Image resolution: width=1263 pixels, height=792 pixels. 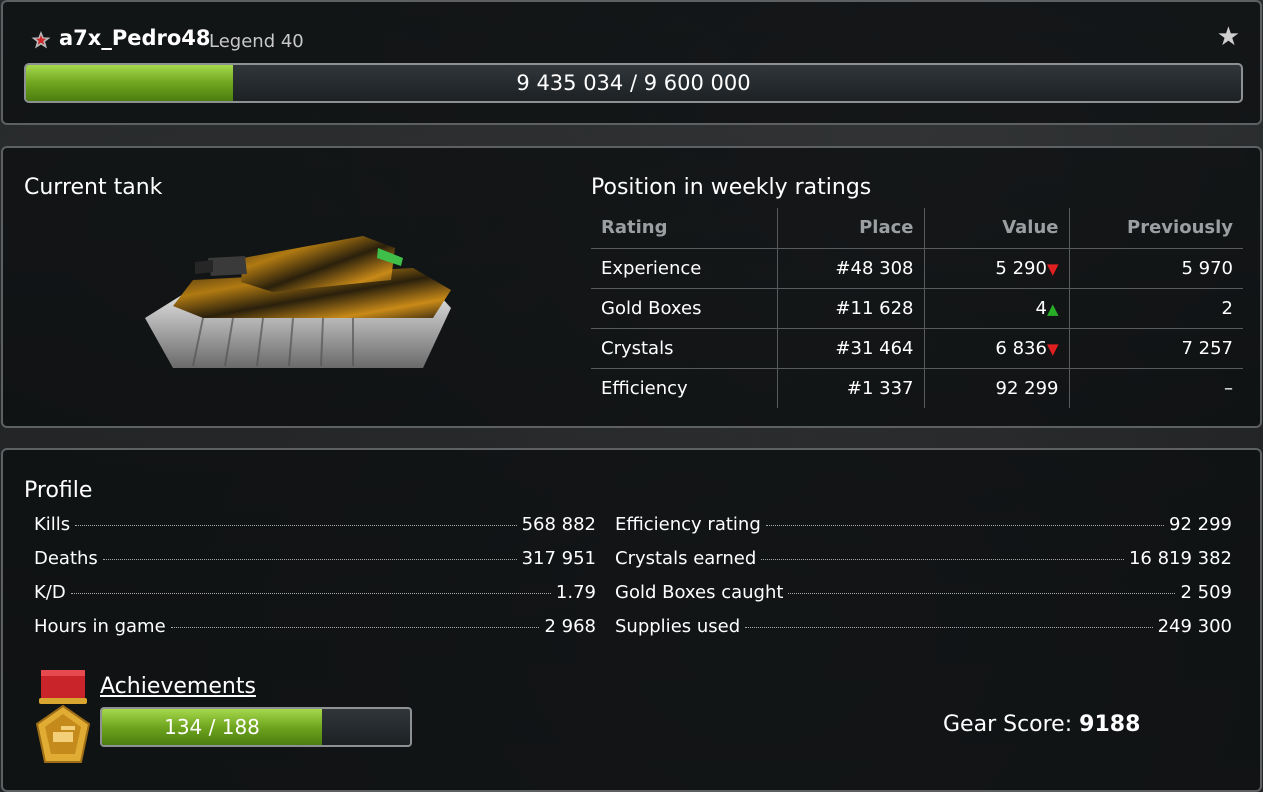 I want to click on rating-name: Gold Boxes, so click(x=684, y=307).